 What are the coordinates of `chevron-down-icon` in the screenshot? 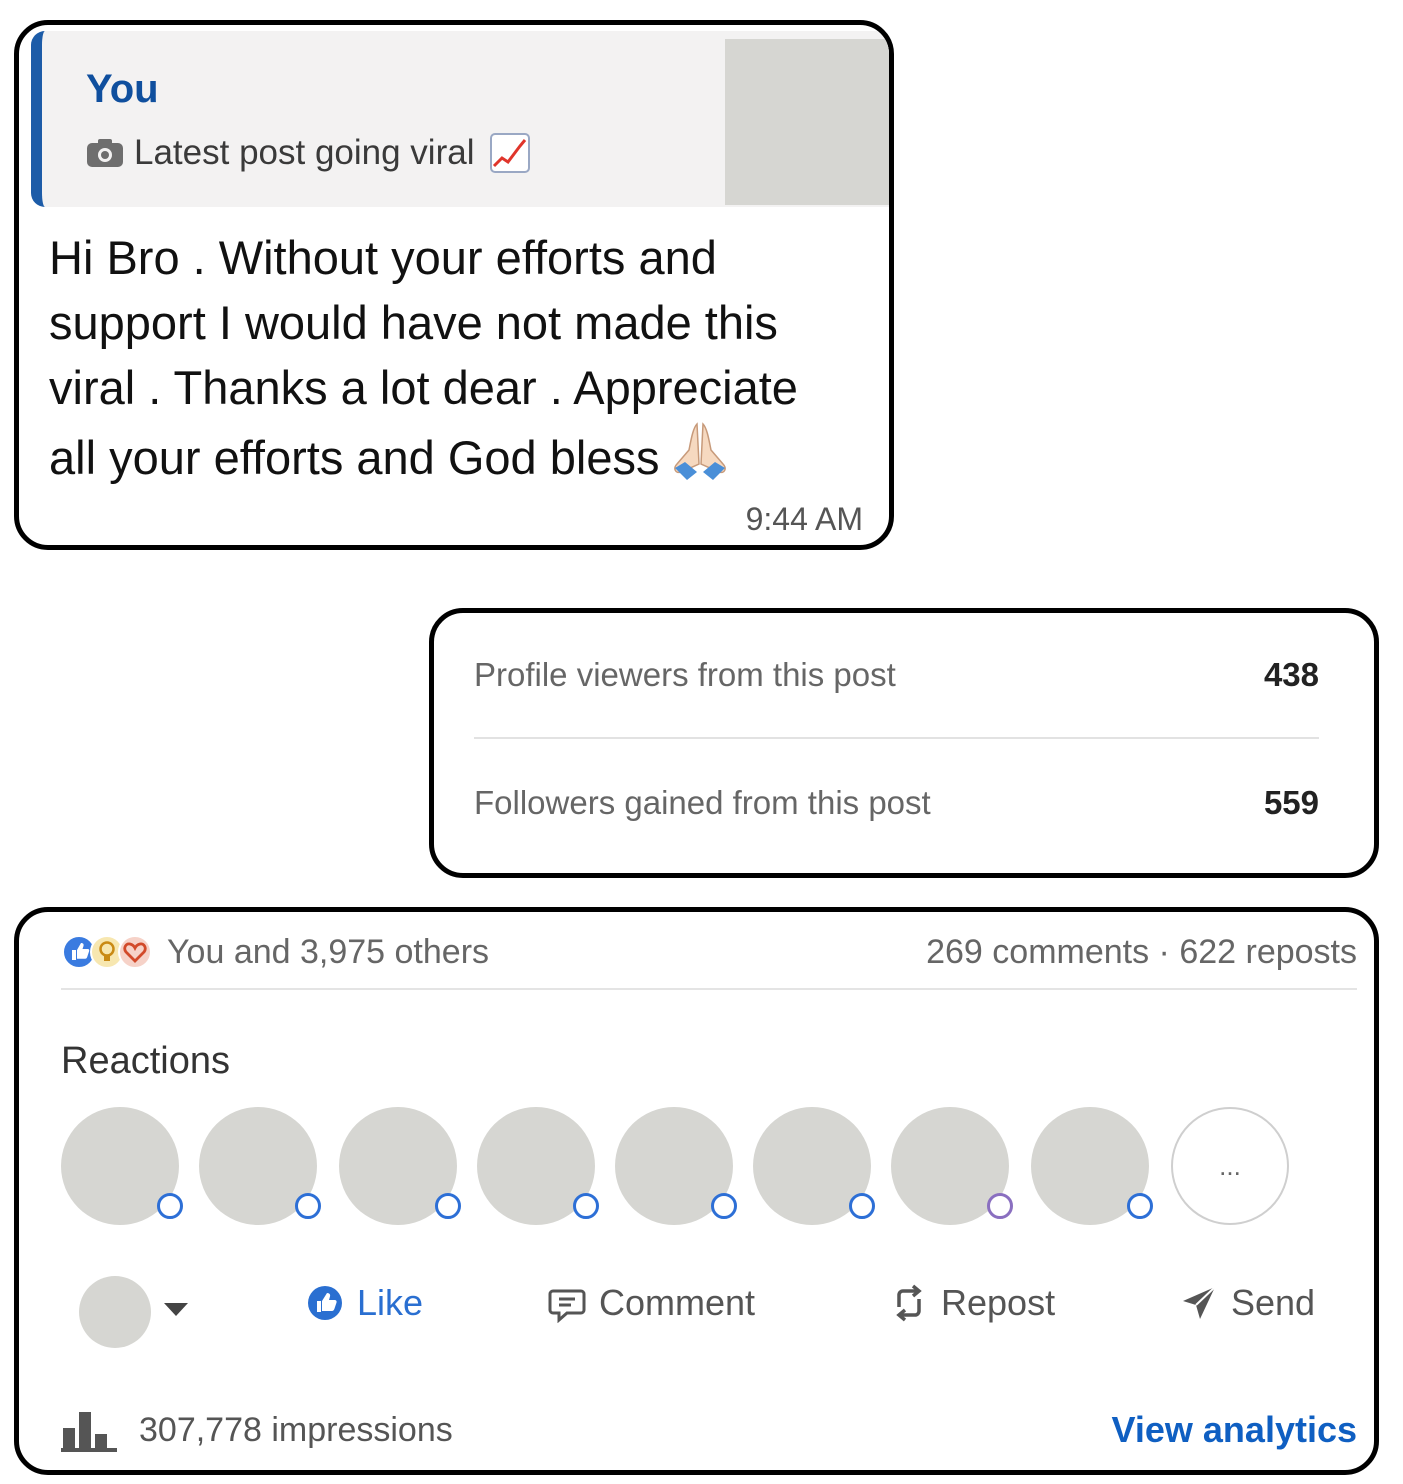 It's located at (176, 1310).